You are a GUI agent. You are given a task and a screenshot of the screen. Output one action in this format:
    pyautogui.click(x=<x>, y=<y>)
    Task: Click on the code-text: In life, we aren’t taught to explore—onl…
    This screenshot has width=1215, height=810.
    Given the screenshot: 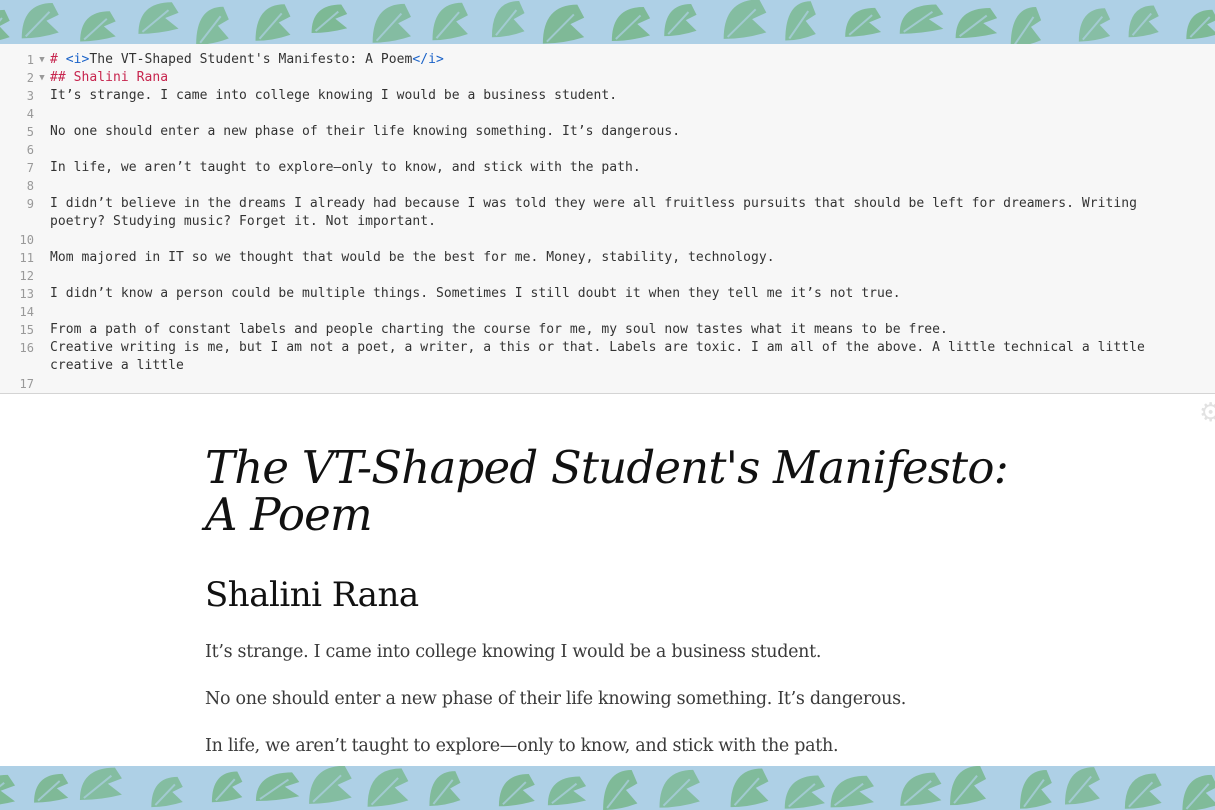 What is the action you would take?
    pyautogui.click(x=632, y=168)
    